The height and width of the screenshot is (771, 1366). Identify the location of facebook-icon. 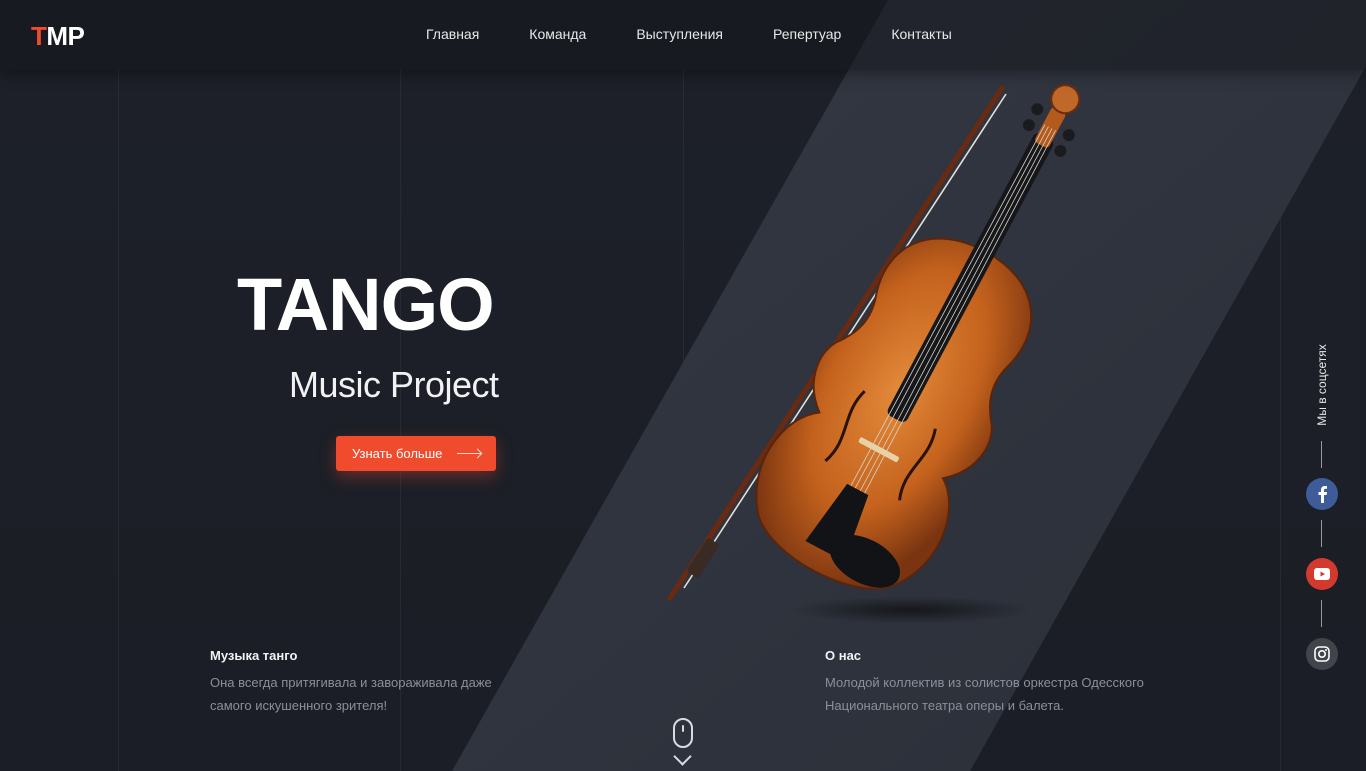
(1322, 494).